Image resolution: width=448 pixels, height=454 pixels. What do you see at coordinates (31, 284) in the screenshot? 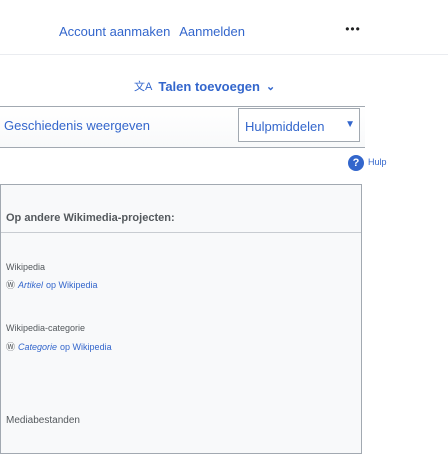
I see `article-link-text: Artikel` at bounding box center [31, 284].